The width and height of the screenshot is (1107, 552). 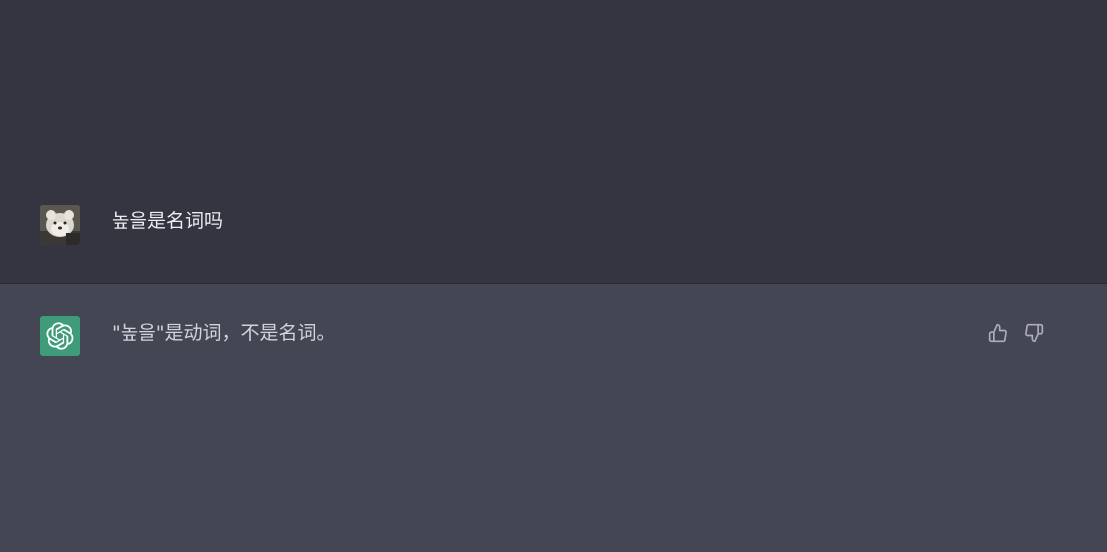 I want to click on user-photo-icon, so click(x=60, y=225).